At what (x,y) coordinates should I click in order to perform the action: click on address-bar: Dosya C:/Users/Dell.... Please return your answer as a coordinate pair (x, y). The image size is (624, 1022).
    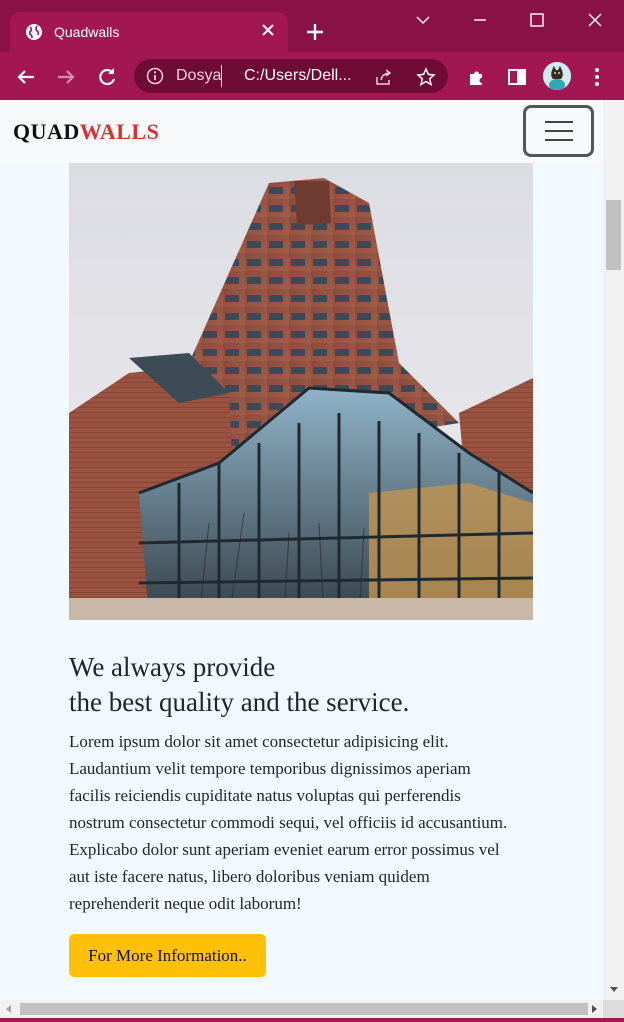
    Looking at the image, I should click on (291, 76).